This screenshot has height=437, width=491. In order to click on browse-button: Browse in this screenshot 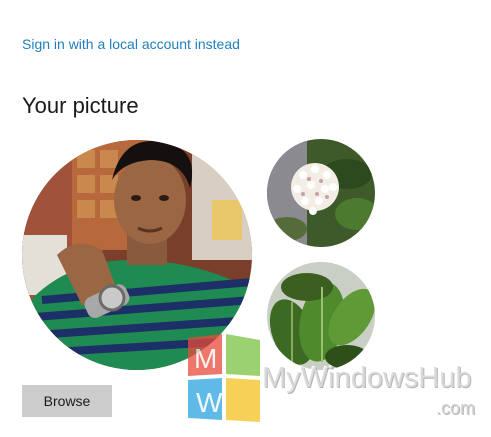, I will do `click(67, 401)`.